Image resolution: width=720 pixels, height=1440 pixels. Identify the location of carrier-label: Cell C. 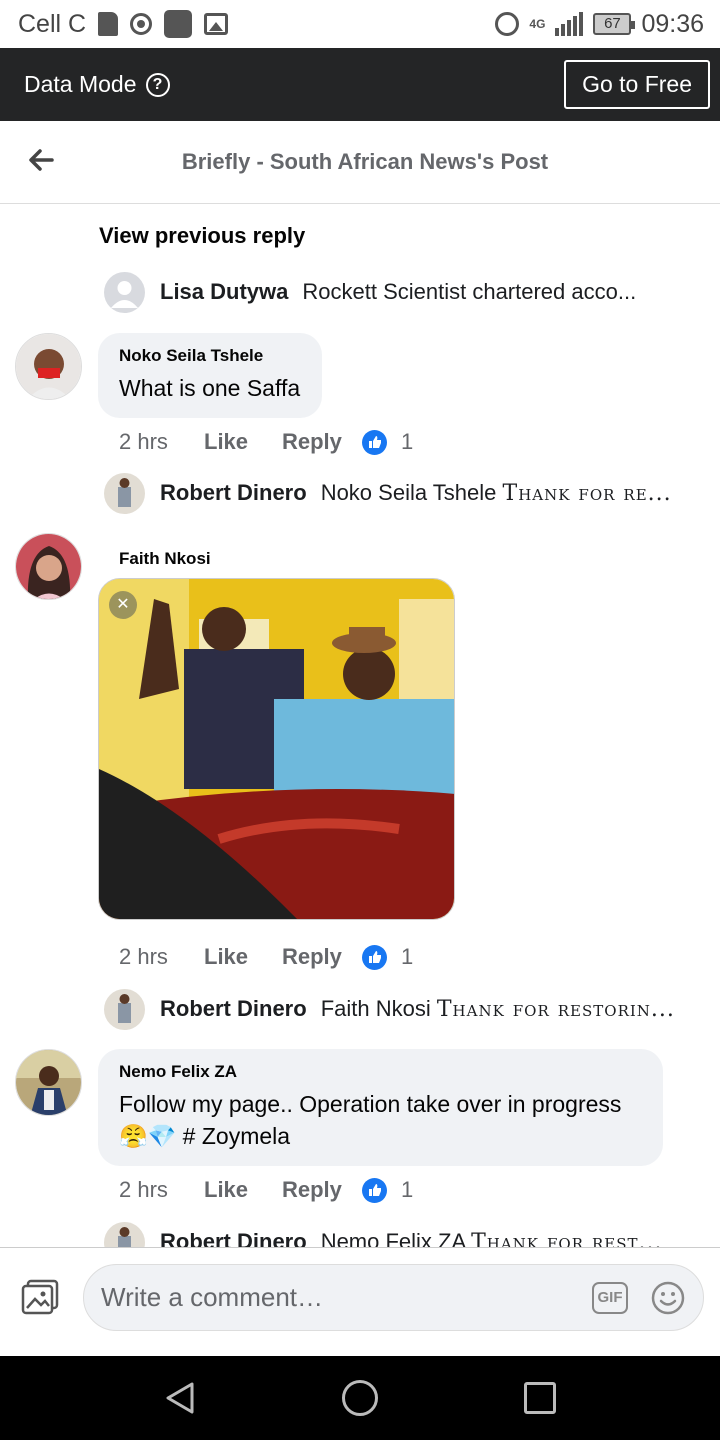
(52, 23).